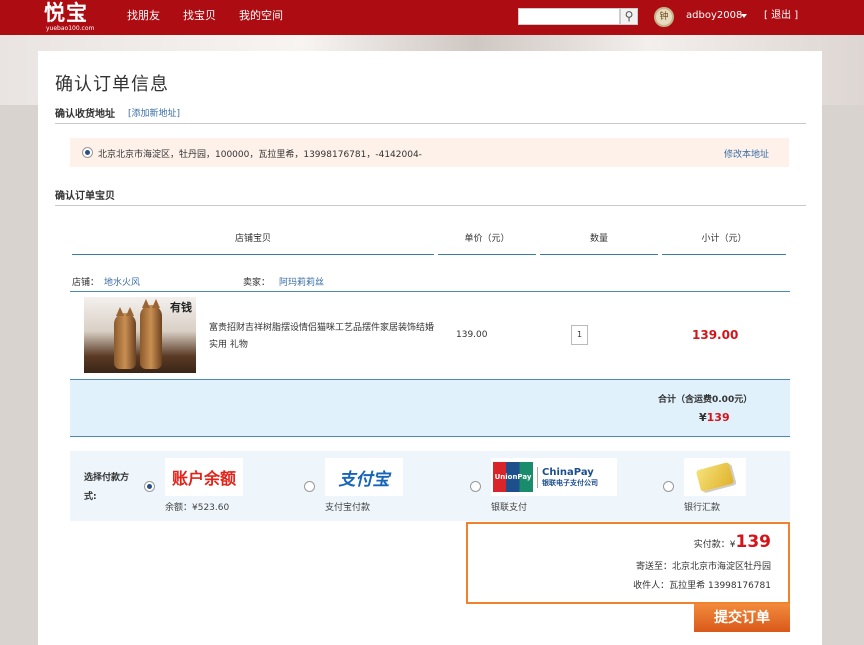 This screenshot has width=864, height=645. What do you see at coordinates (702, 508) in the screenshot?
I see `bank-caption: 银行汇款` at bounding box center [702, 508].